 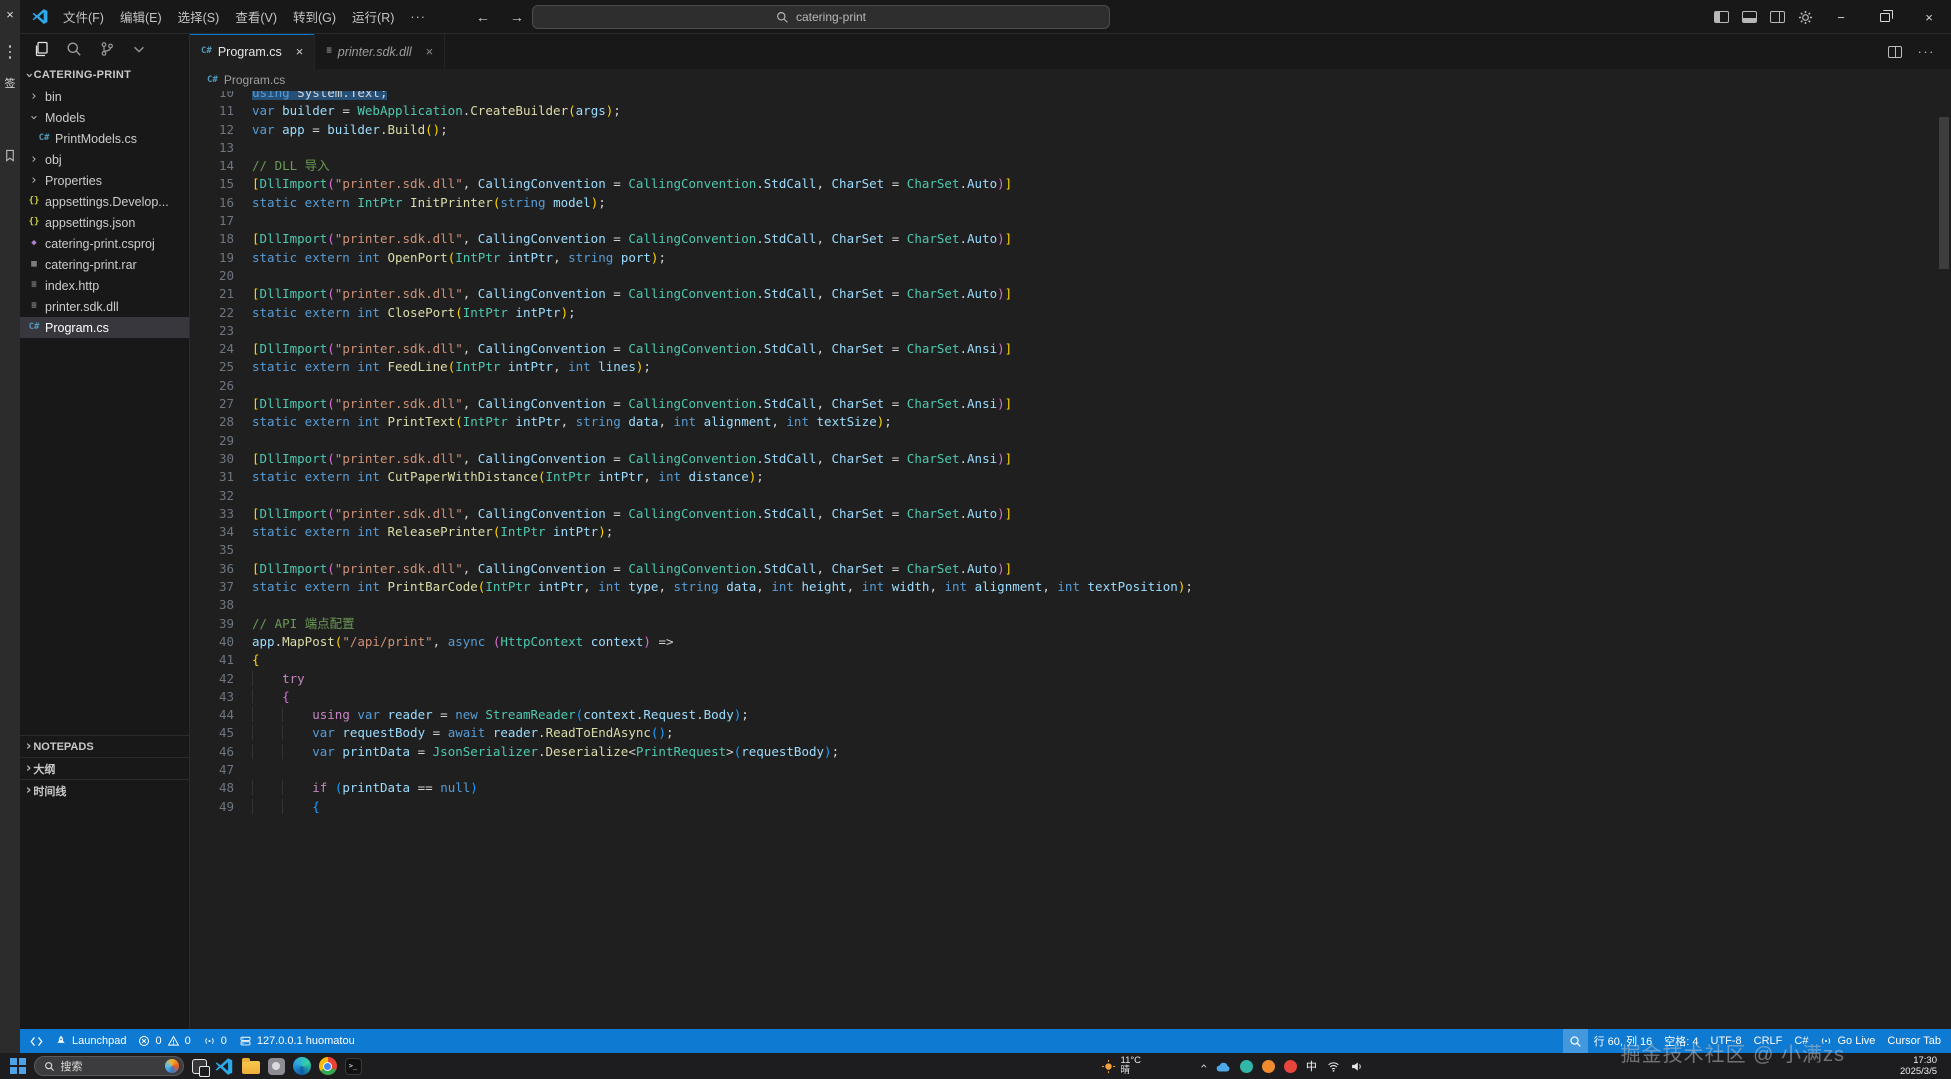 I want to click on tab-label: printer.sdk.dll, so click(x=374, y=51).